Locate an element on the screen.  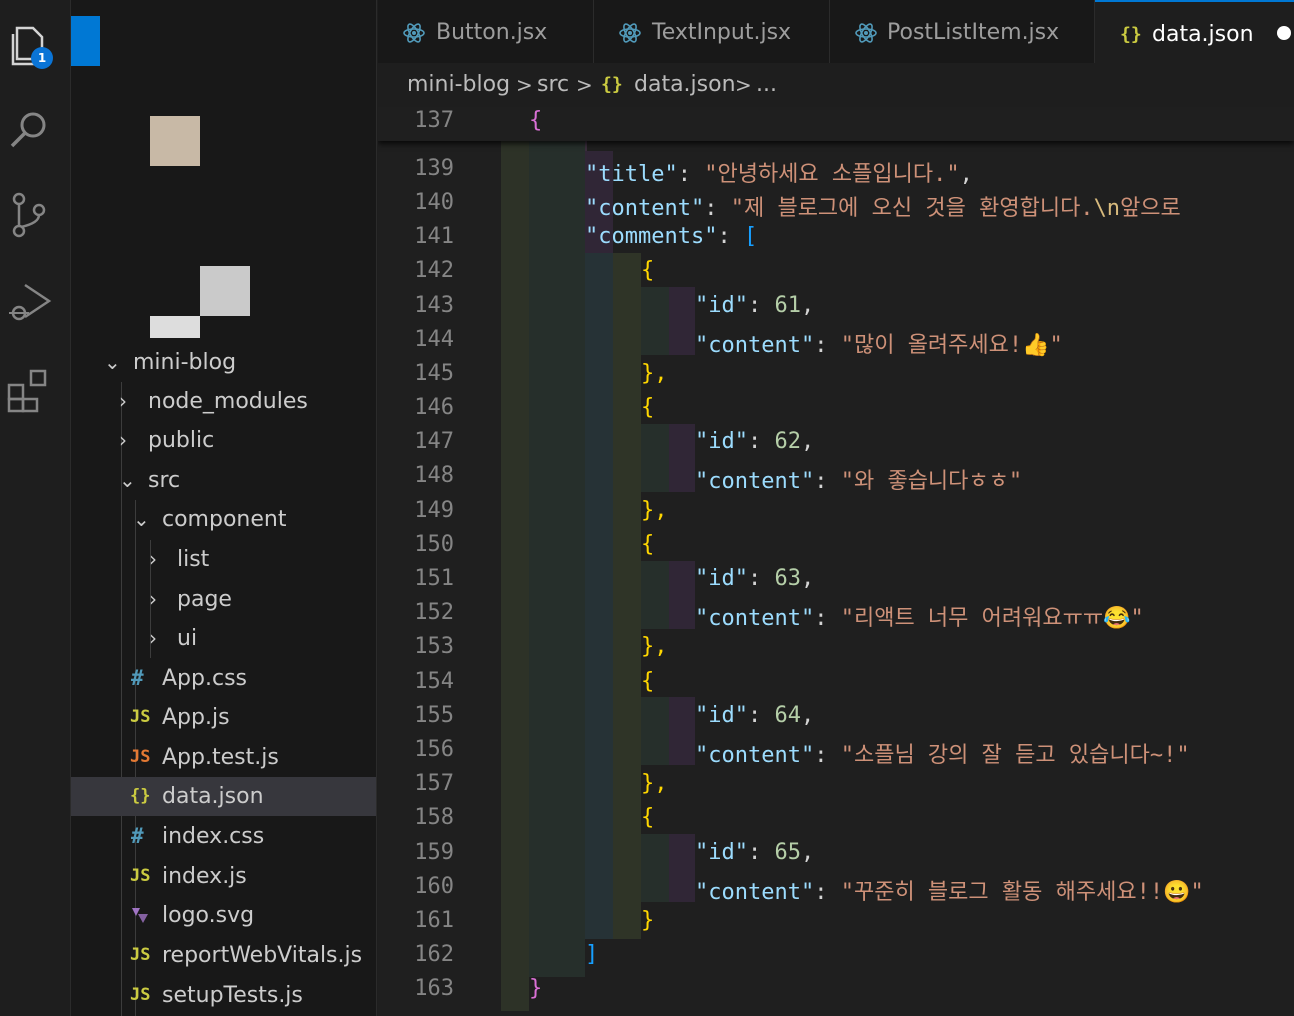
breadcrumb-folder: mini-blog is located at coordinates (458, 85).